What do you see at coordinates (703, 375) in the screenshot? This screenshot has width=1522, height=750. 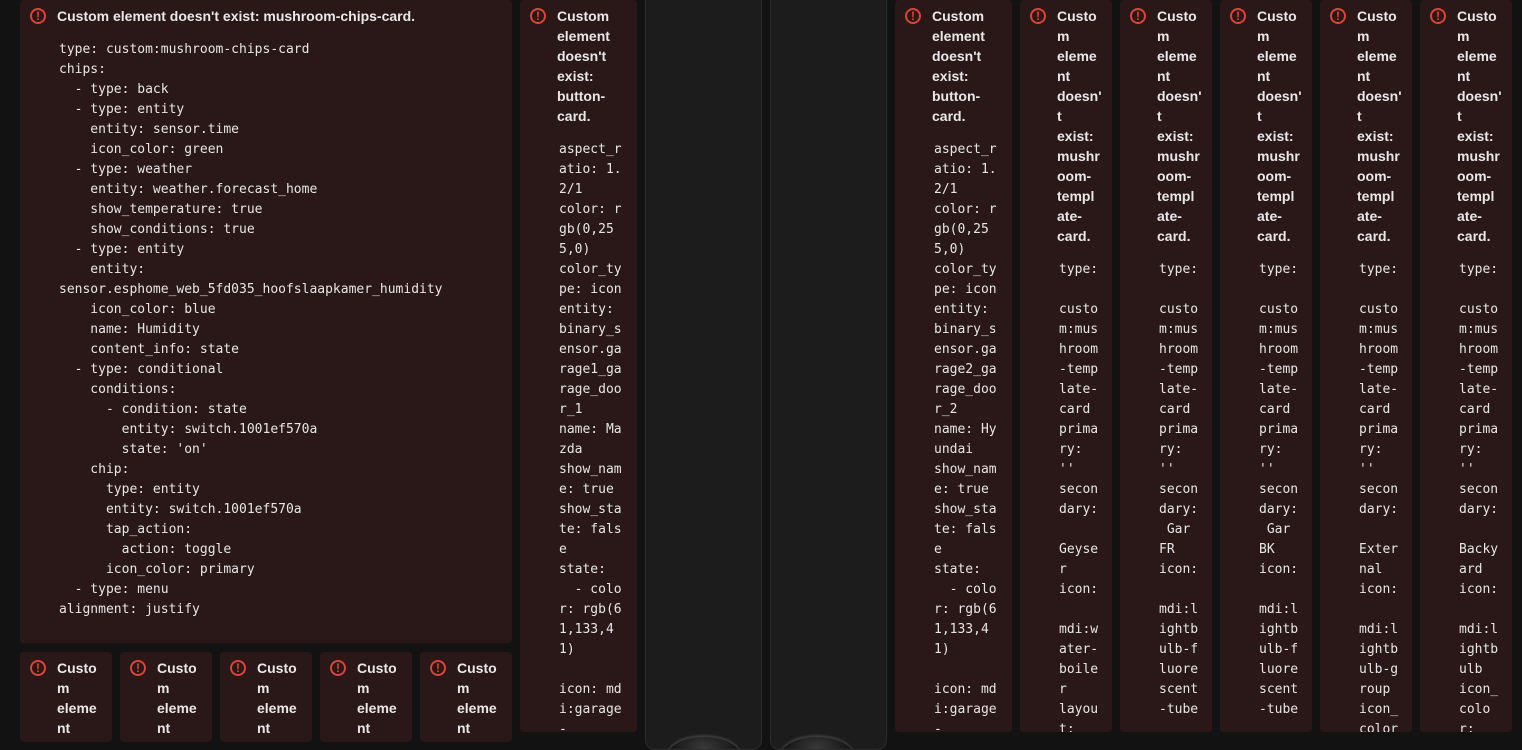 I see `picture-card-mazda` at bounding box center [703, 375].